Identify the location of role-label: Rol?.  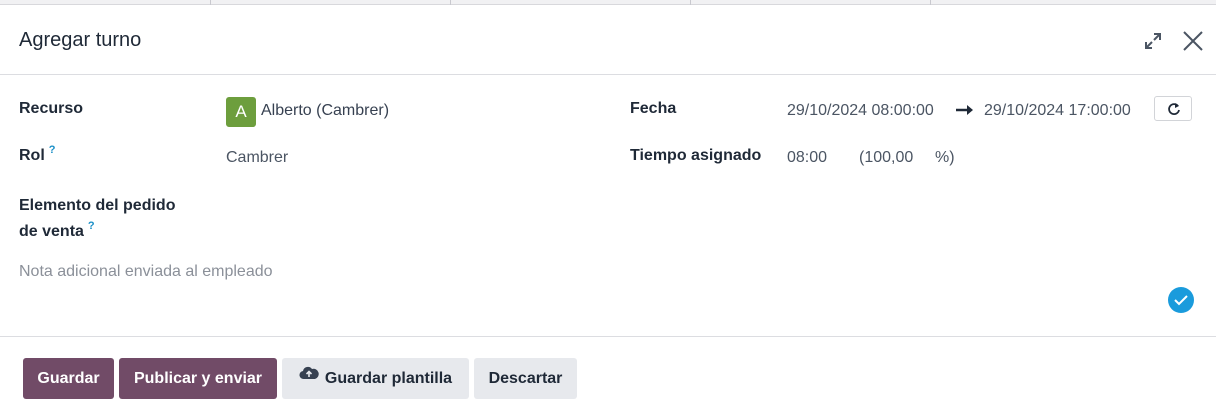
(37, 154).